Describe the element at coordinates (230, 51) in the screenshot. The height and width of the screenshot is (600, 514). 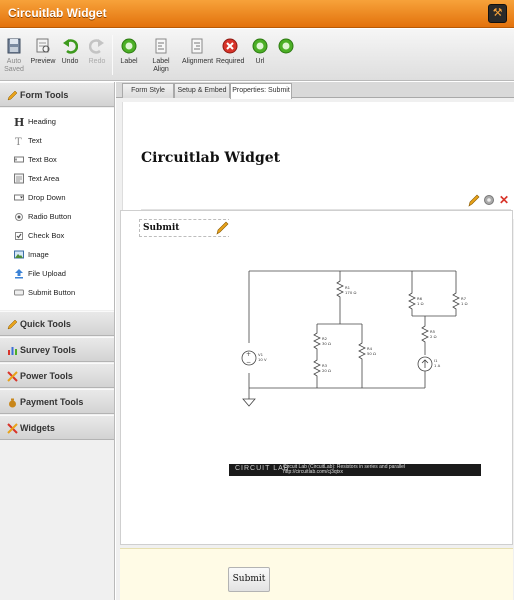
I see `required-button: Required` at that location.